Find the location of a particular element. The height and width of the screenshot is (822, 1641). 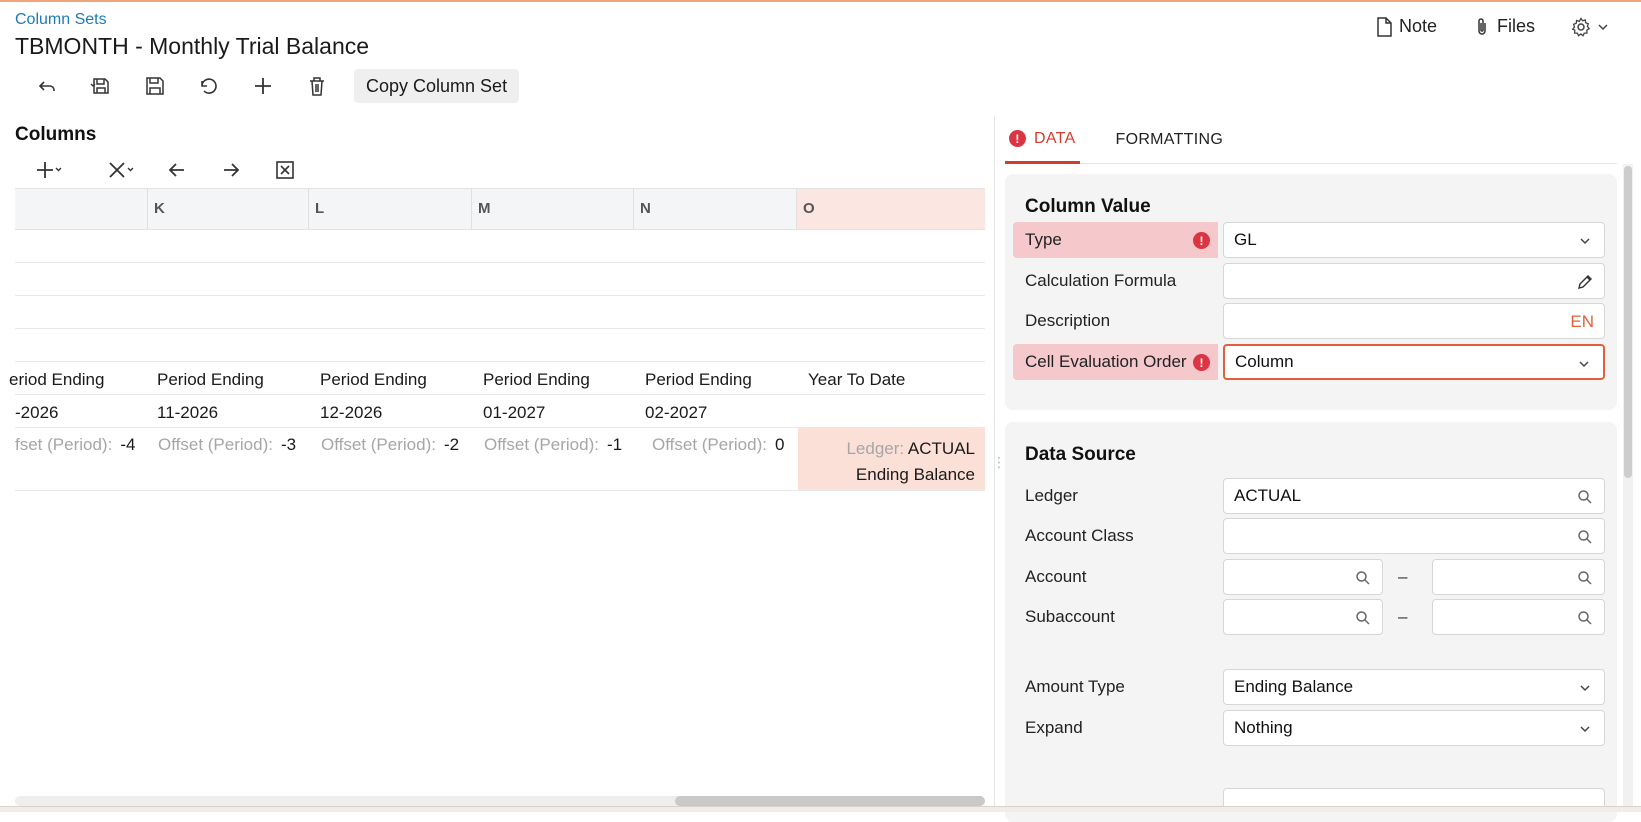

grid-cell: 11-2026 is located at coordinates (187, 413).